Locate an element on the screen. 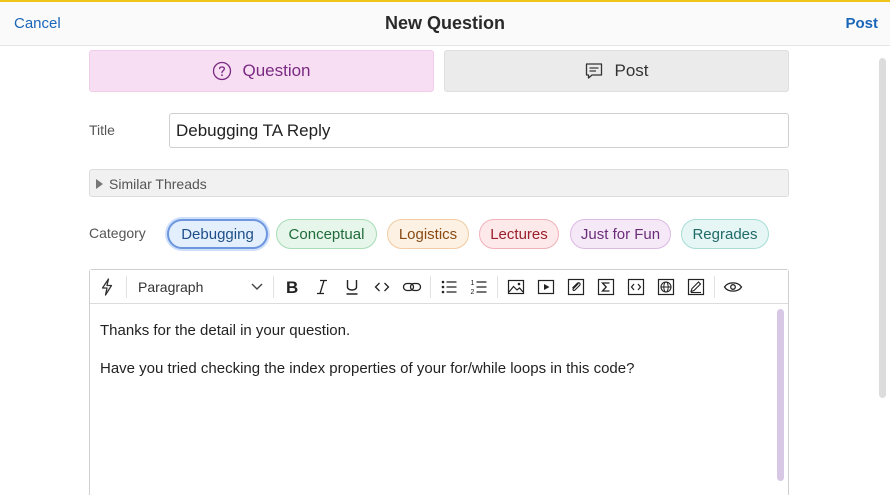 The width and height of the screenshot is (890, 495). category-chip-regrades: Regrades is located at coordinates (725, 234).